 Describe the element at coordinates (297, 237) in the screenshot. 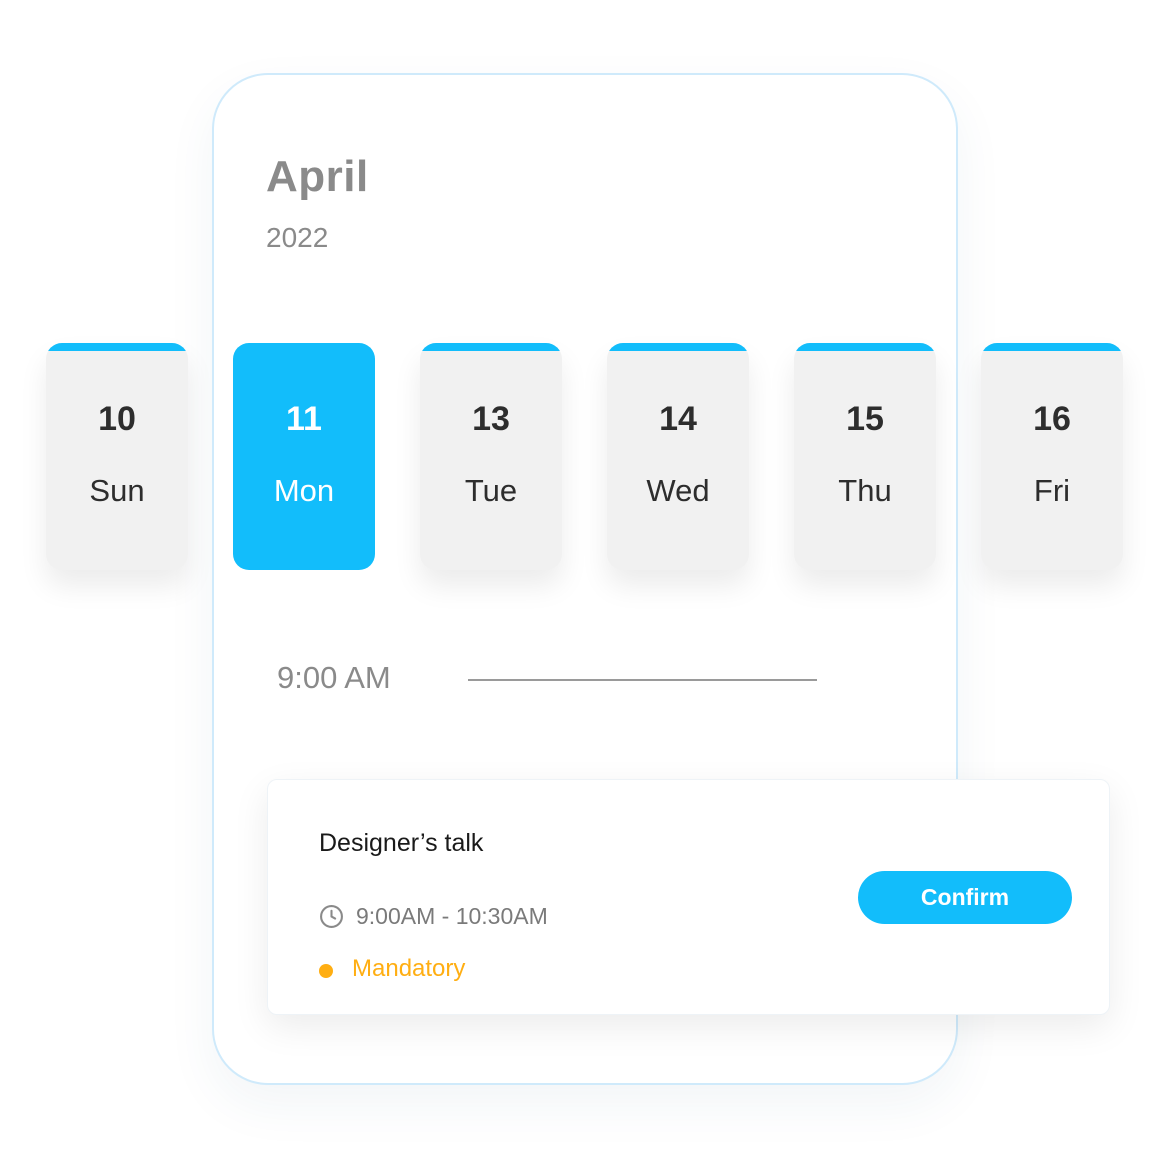

I see `year-label: 2022` at that location.